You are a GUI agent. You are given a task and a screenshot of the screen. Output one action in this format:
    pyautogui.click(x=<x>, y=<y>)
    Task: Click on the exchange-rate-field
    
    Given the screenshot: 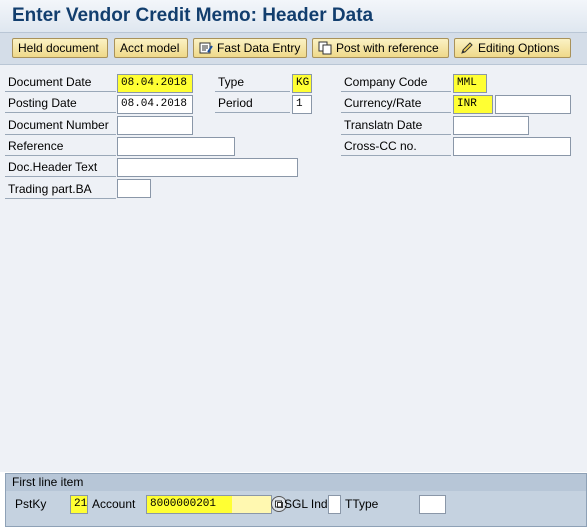 What is the action you would take?
    pyautogui.click(x=533, y=104)
    